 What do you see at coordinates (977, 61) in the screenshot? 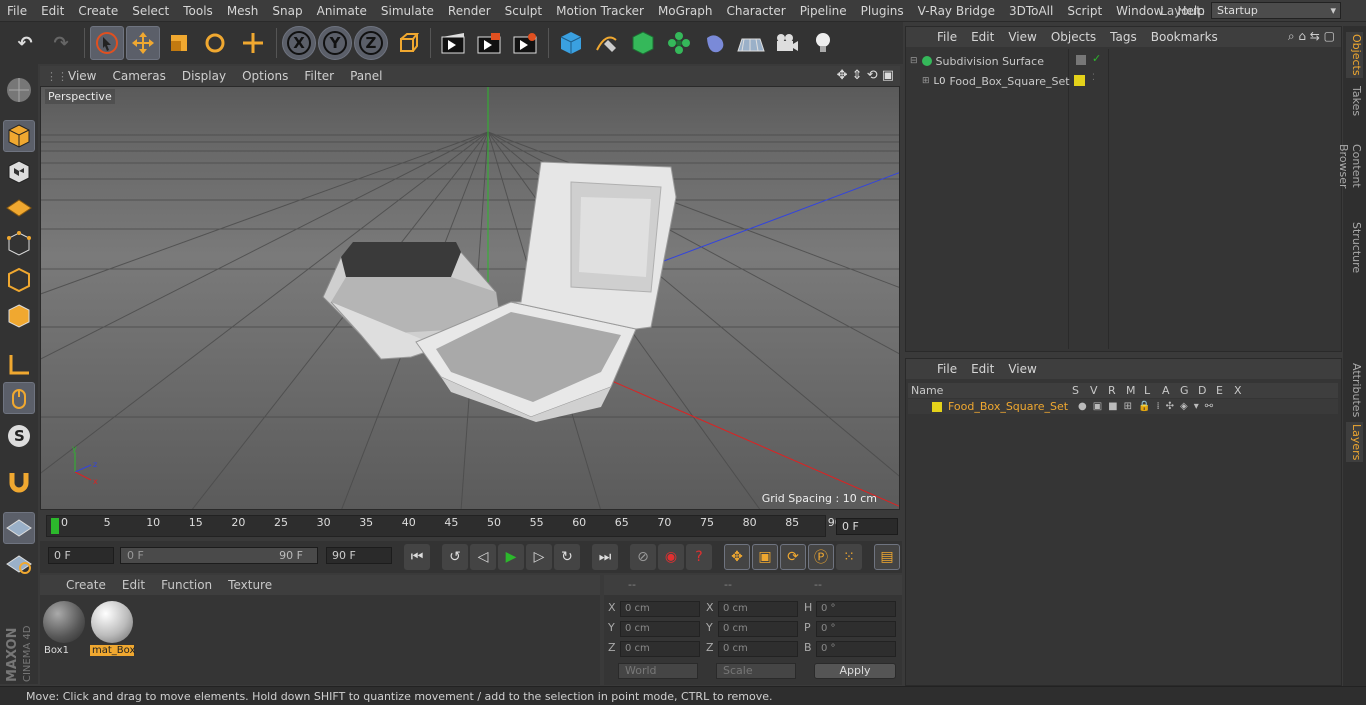
I see `tree-item: ⊟ Subdivision Surface` at bounding box center [977, 61].